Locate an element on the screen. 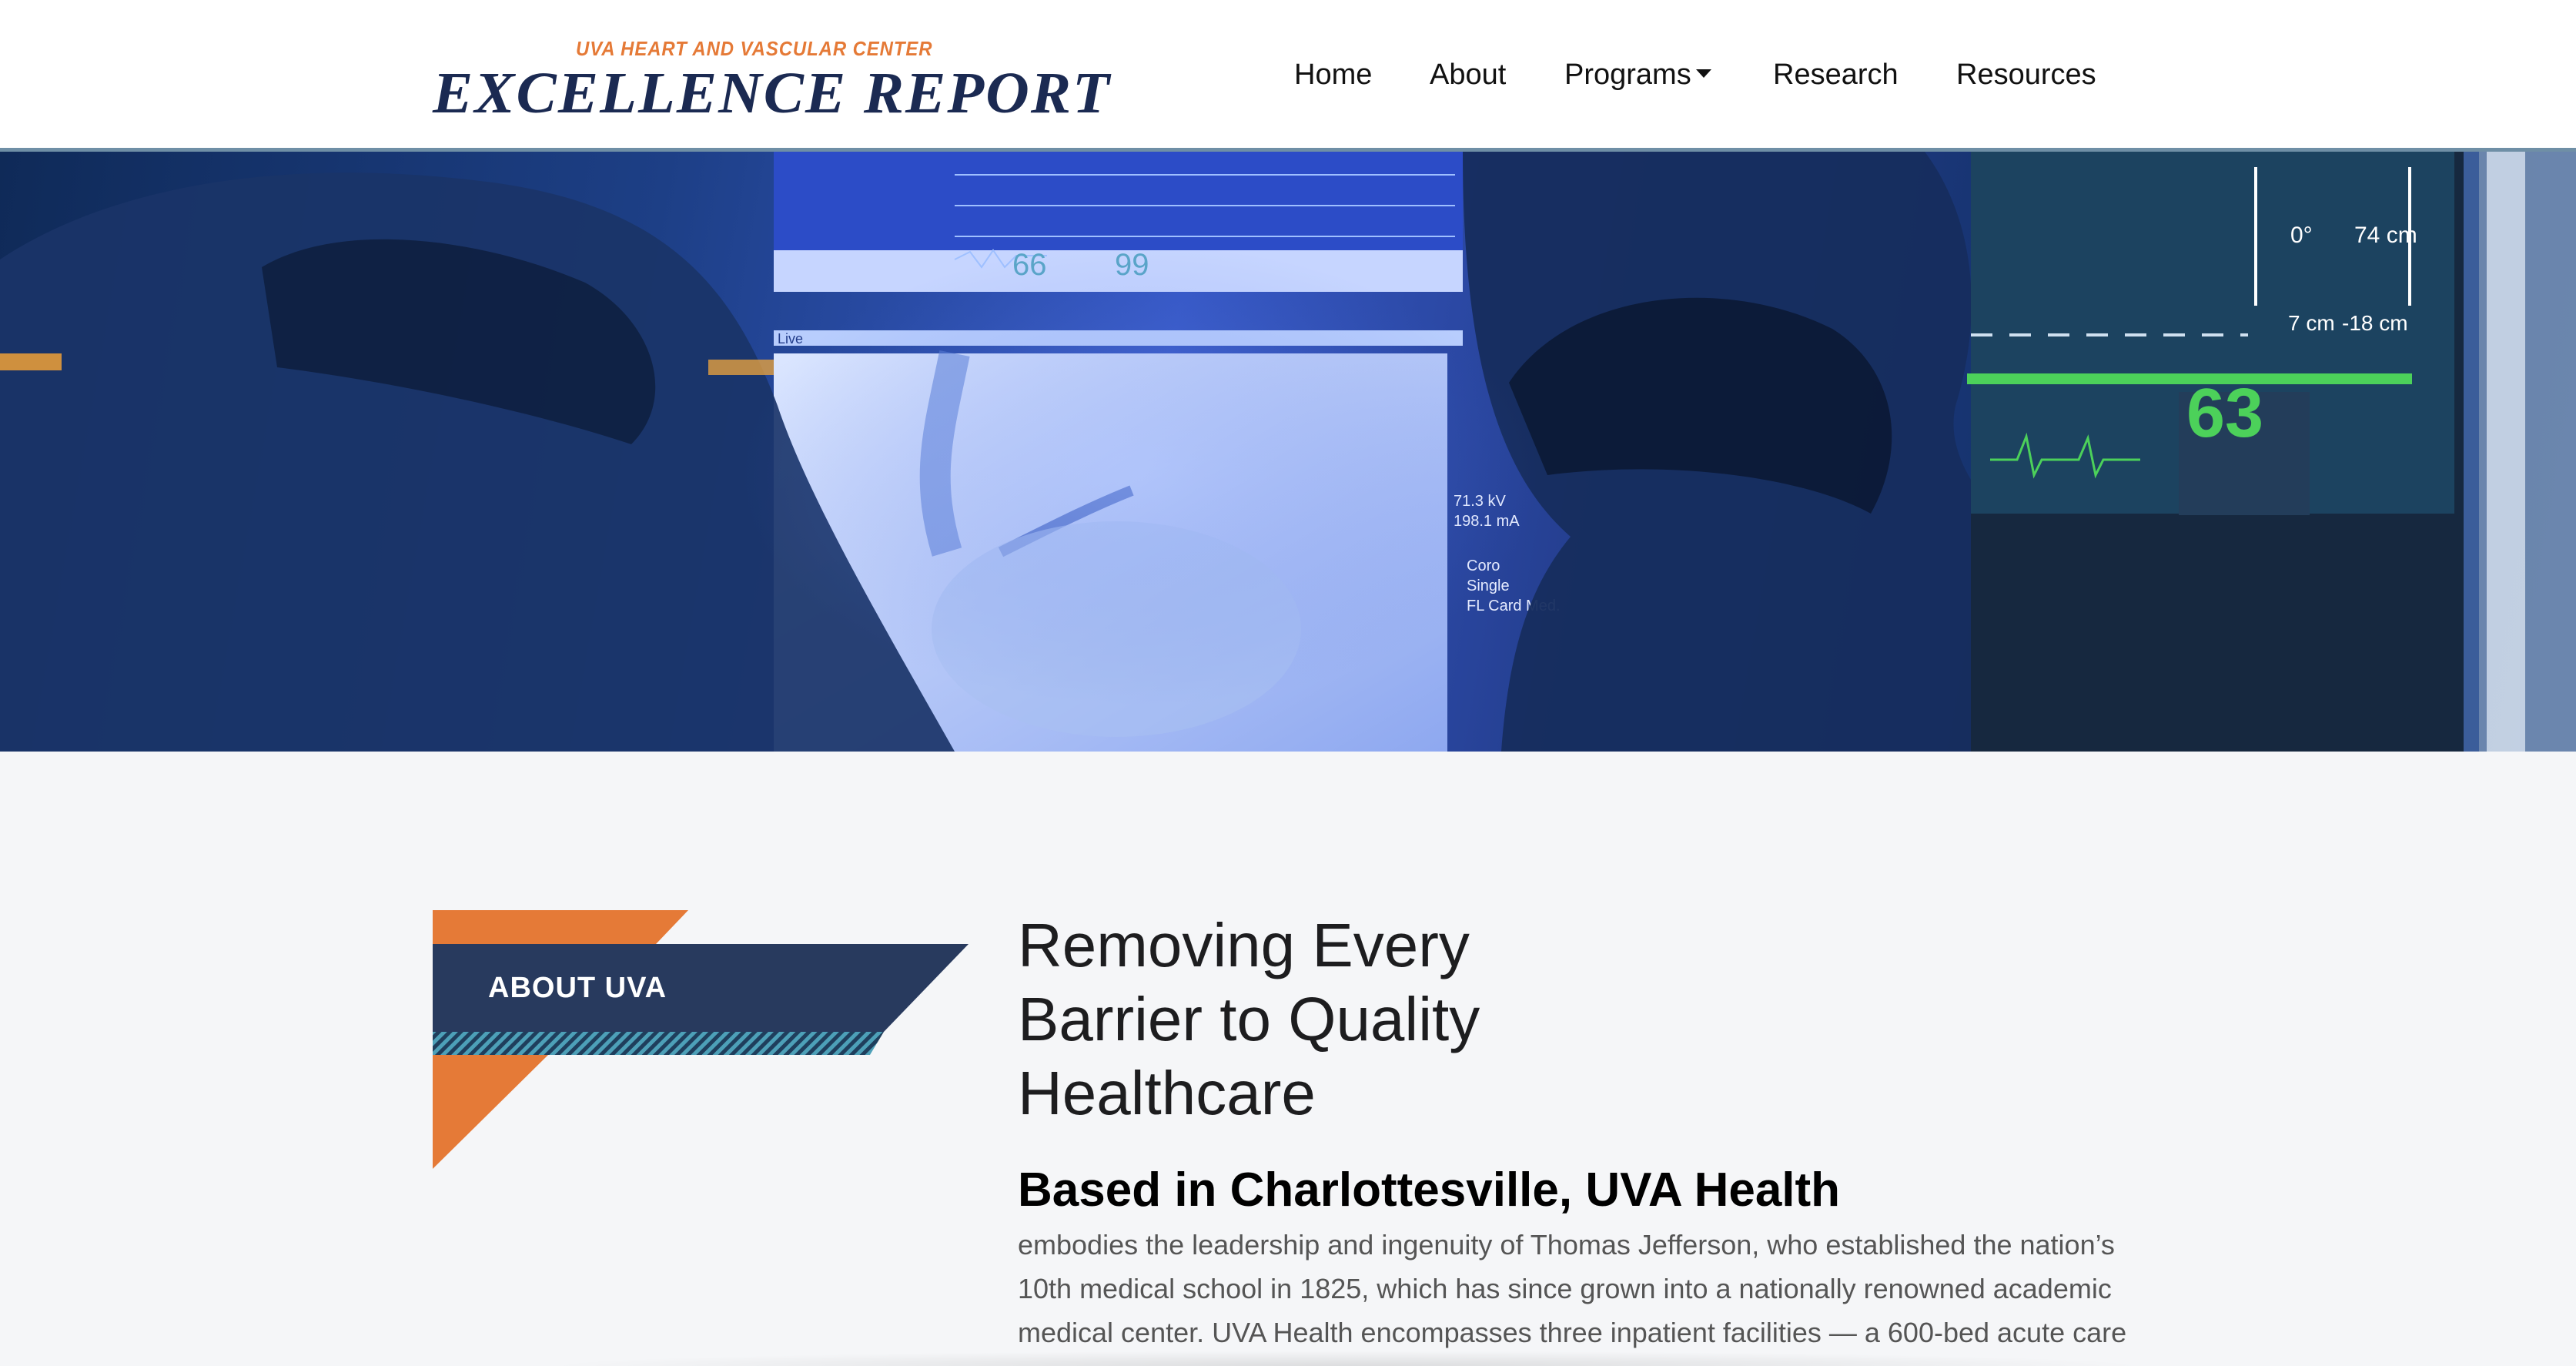 This screenshot has width=2576, height=1366. card-shadow is located at coordinates (1348, 1358).